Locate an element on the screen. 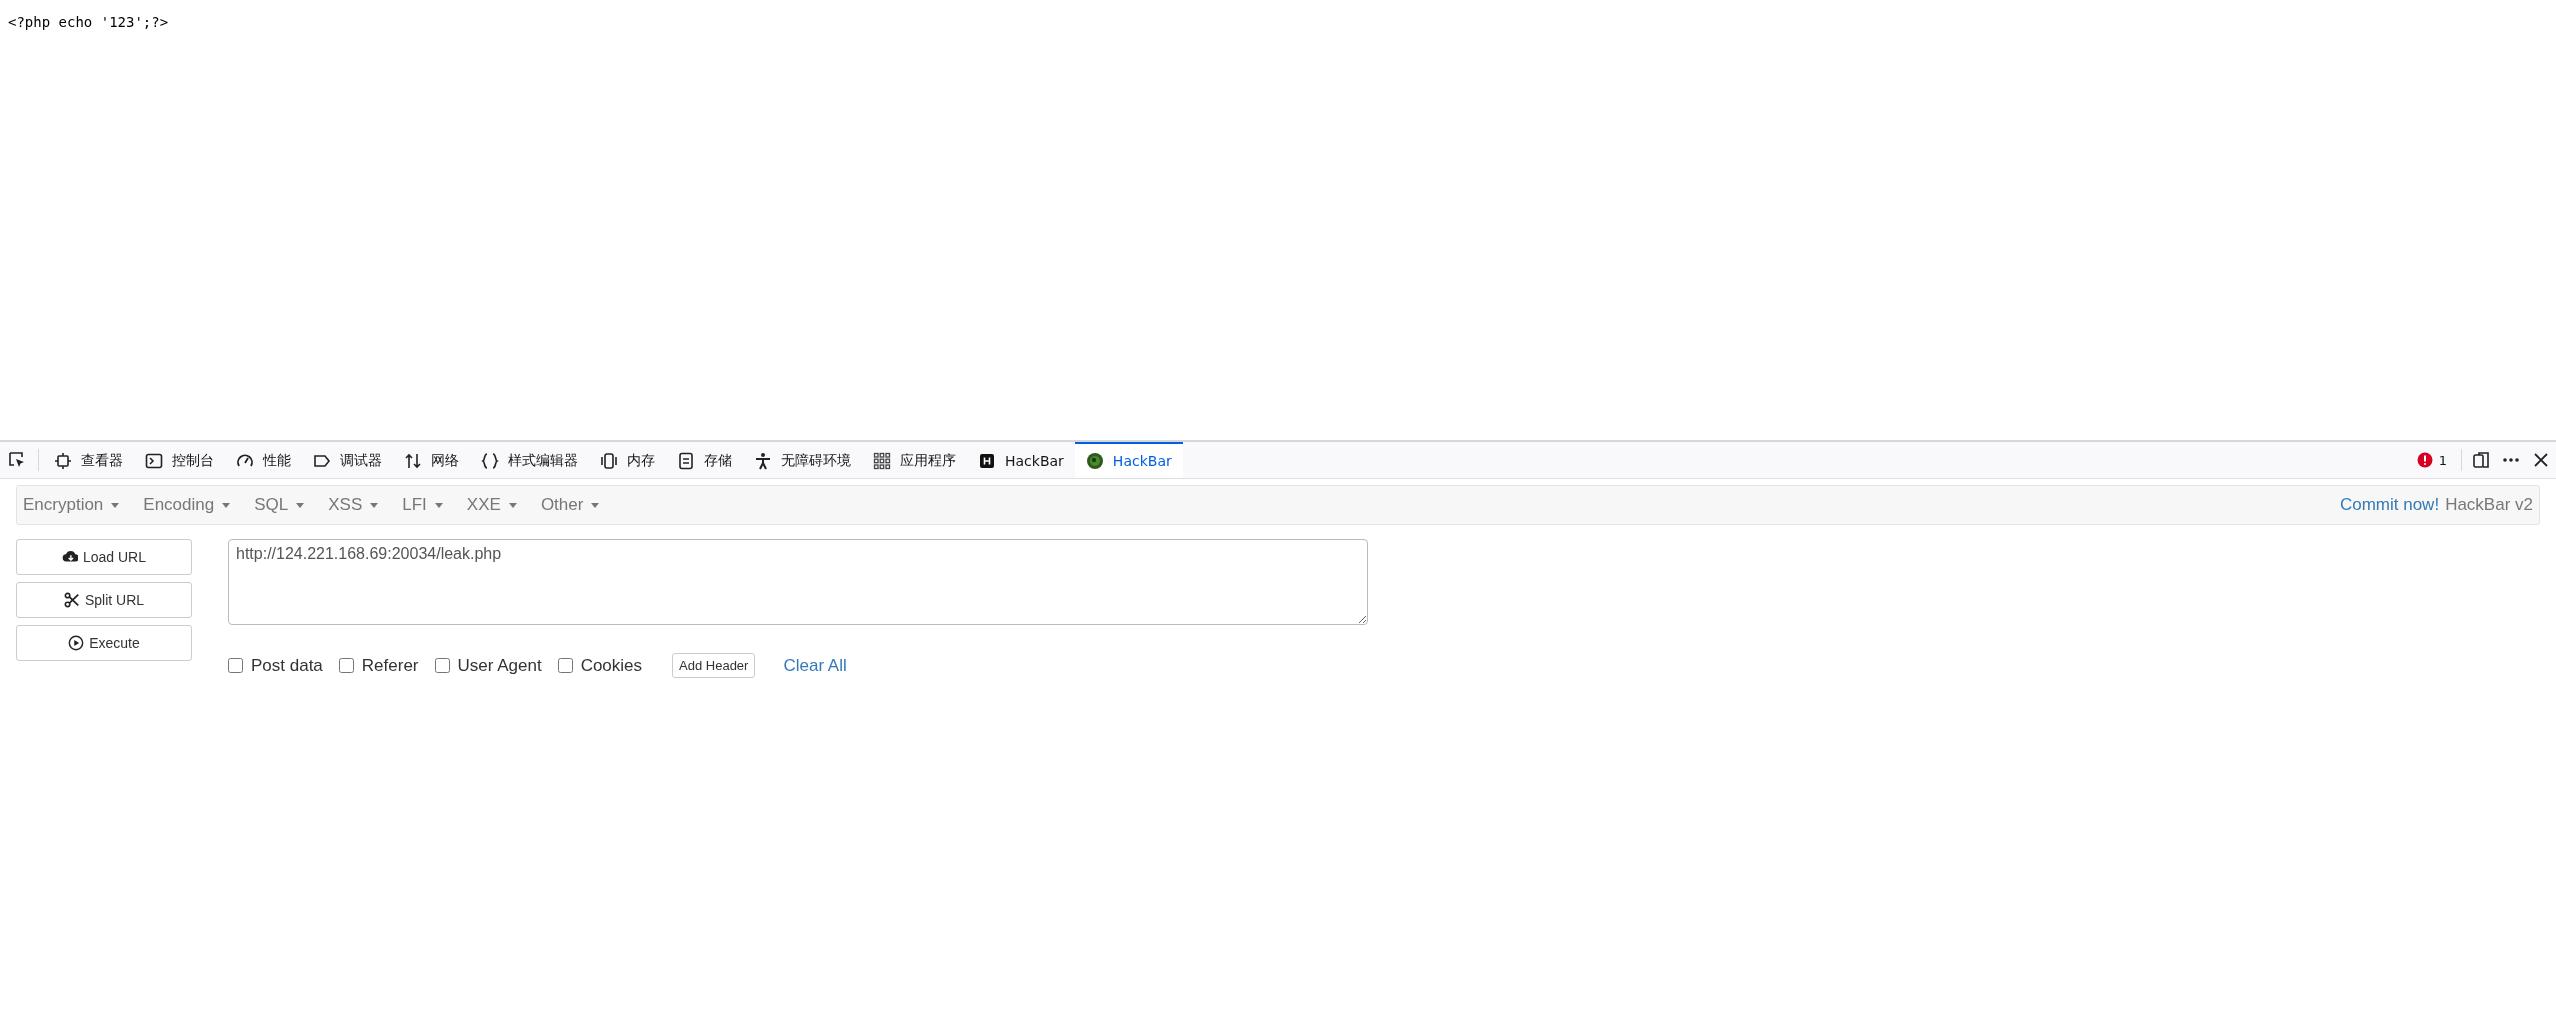  chip-icon is located at coordinates (609, 461).